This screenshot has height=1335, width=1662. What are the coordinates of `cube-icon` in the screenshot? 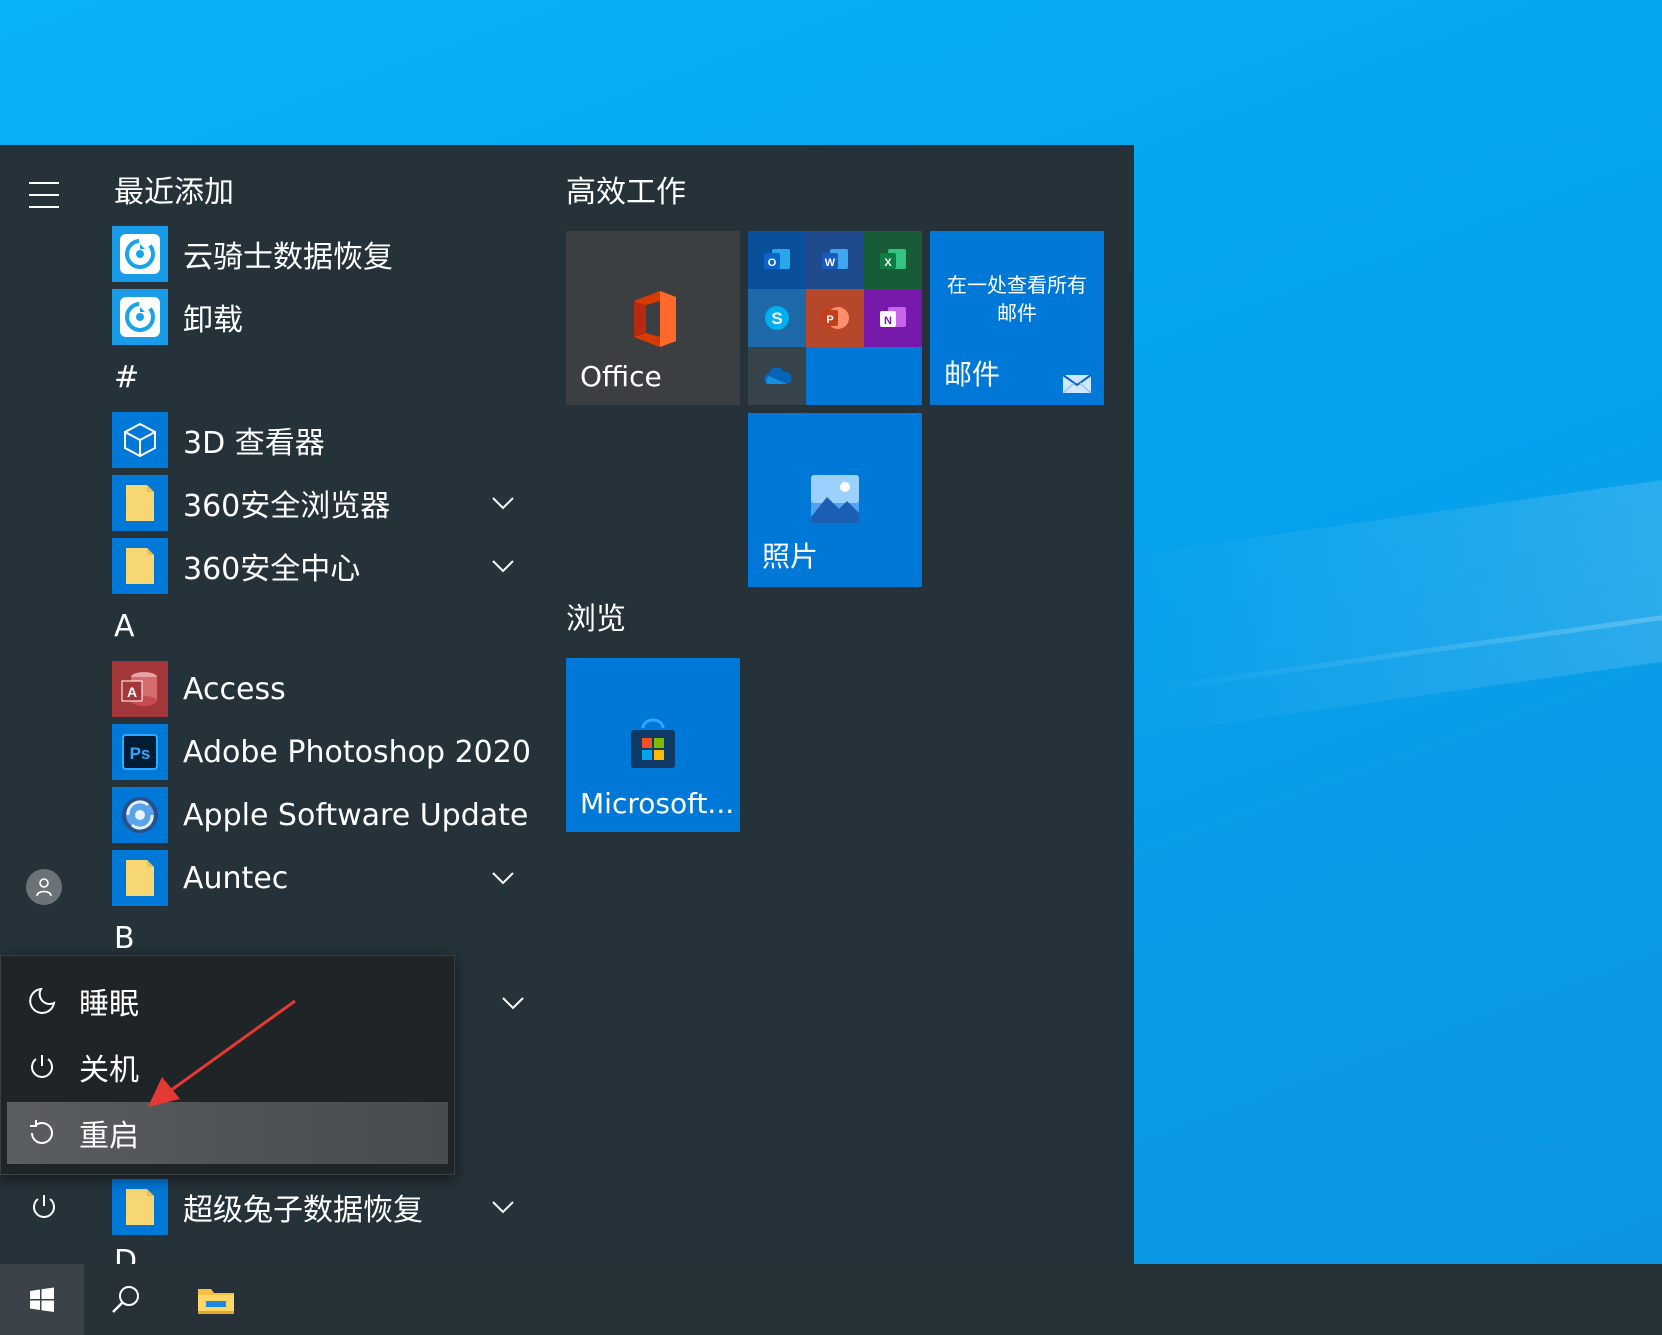 It's located at (140, 440).